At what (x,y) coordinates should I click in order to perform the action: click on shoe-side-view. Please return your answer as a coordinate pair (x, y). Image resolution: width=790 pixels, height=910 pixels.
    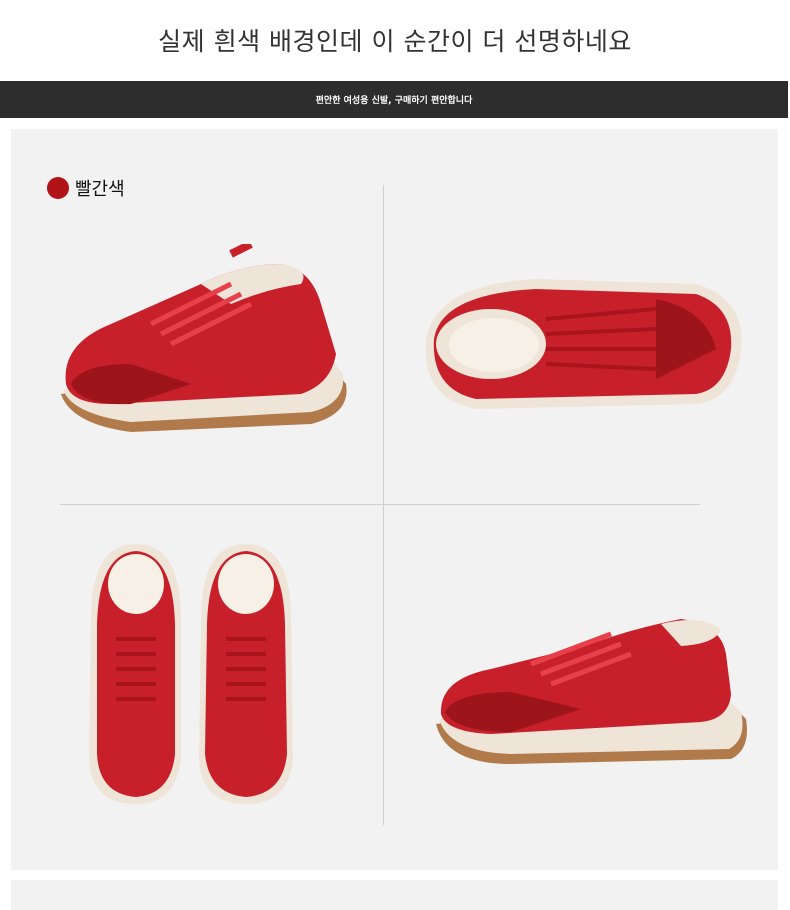
    Looking at the image, I should click on (204, 338).